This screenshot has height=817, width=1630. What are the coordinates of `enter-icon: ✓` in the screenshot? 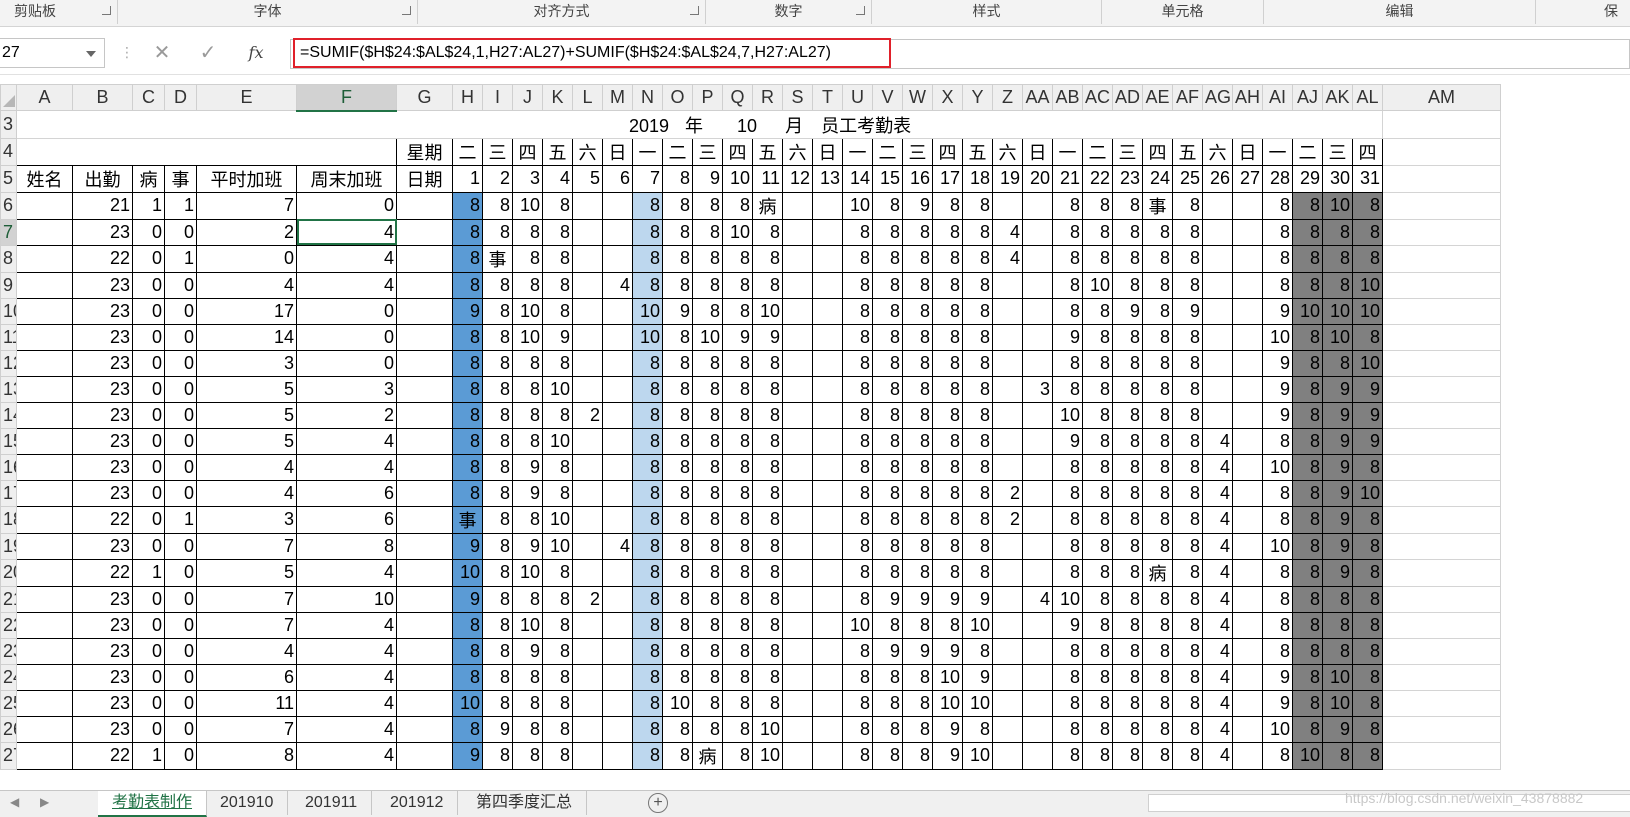 It's located at (208, 53).